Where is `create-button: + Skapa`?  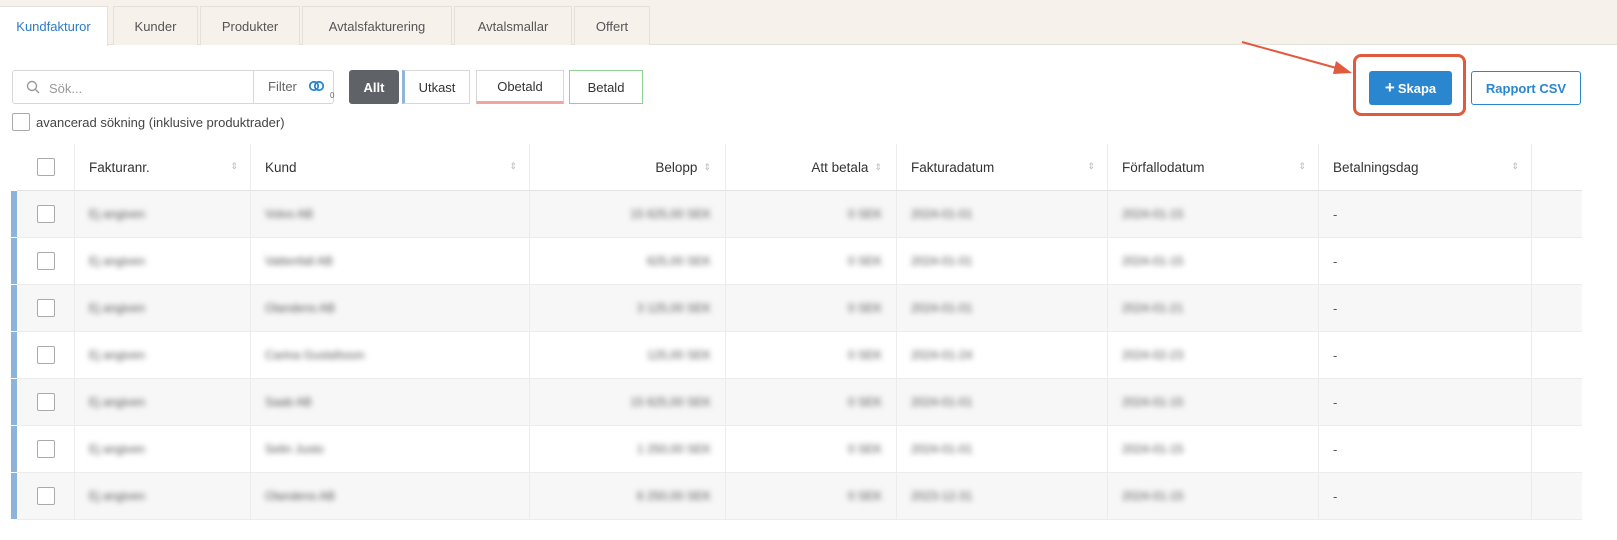 create-button: + Skapa is located at coordinates (1410, 88).